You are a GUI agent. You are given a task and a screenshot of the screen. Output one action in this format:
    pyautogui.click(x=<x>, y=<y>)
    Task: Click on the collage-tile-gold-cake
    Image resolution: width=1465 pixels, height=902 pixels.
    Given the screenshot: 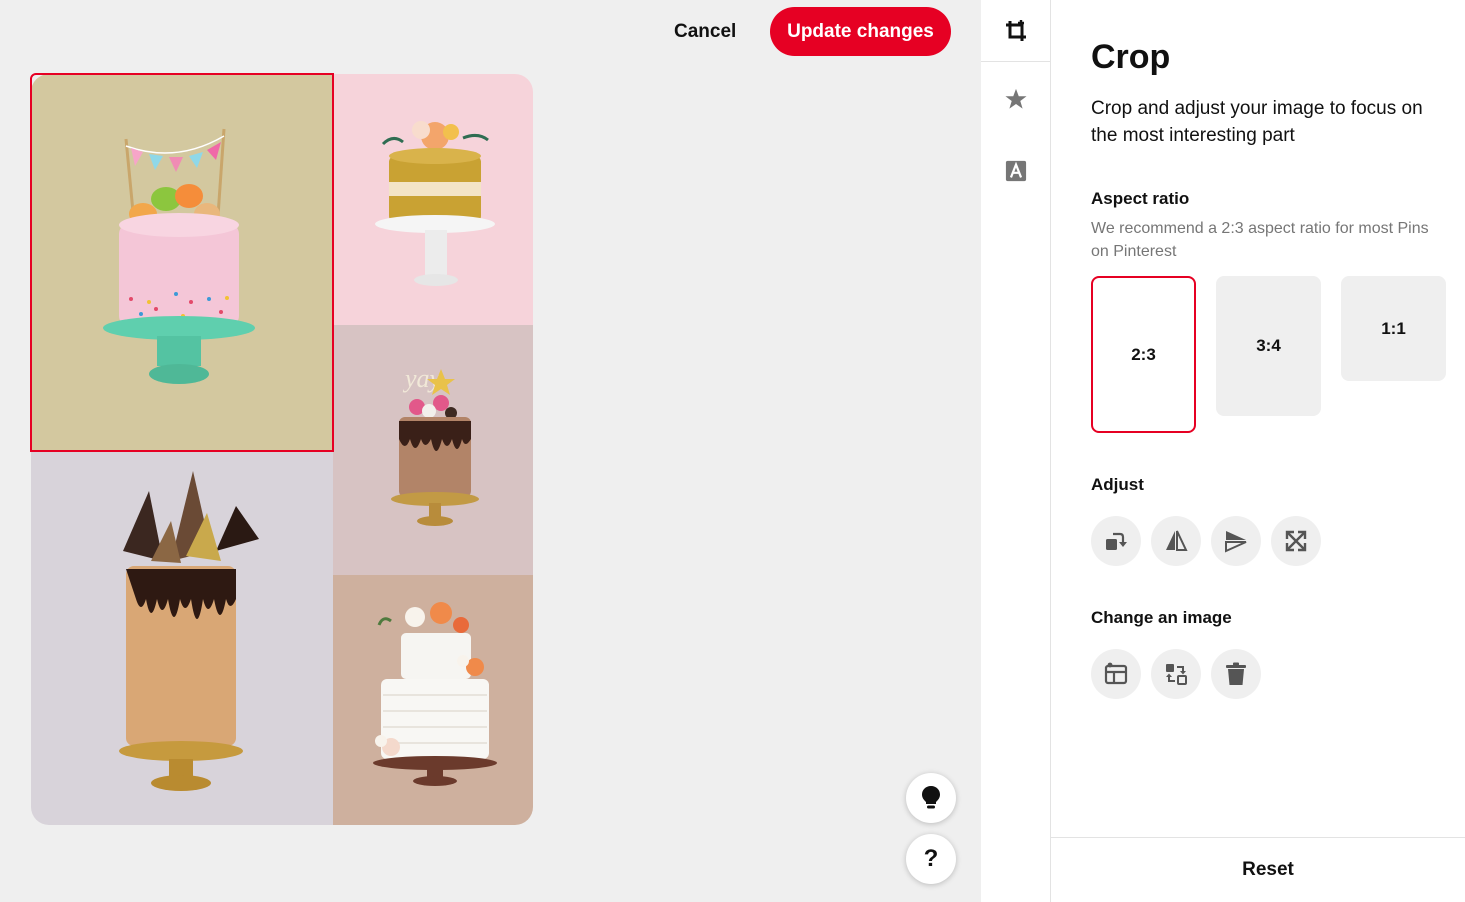 What is the action you would take?
    pyautogui.click(x=433, y=199)
    